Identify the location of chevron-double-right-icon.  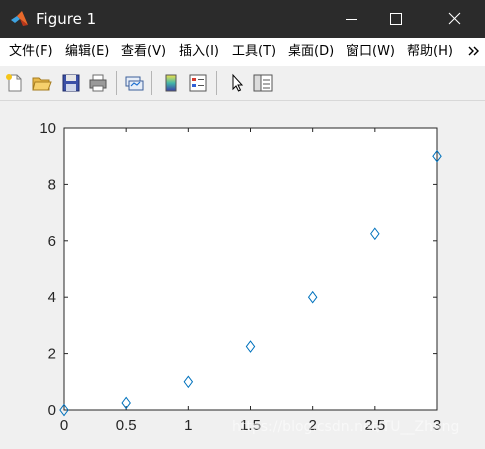
(474, 51).